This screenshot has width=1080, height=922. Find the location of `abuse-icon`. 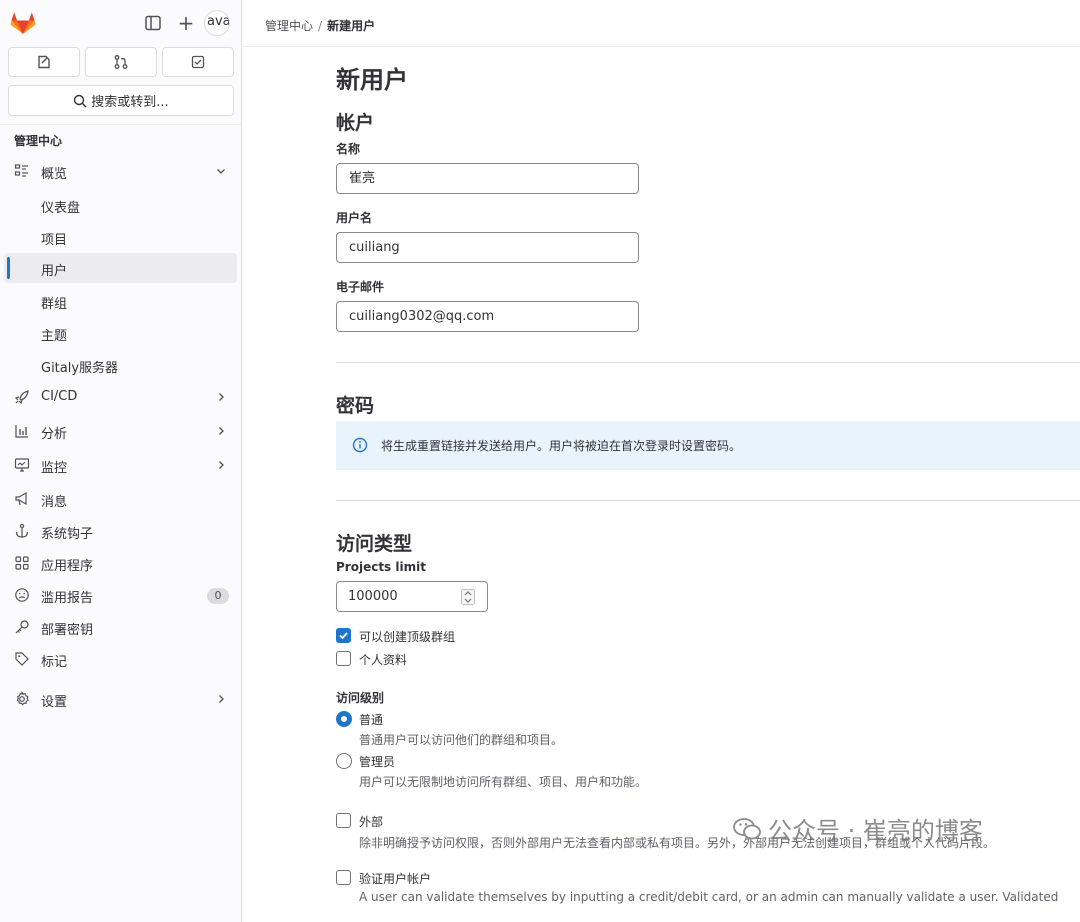

abuse-icon is located at coordinates (22, 595).